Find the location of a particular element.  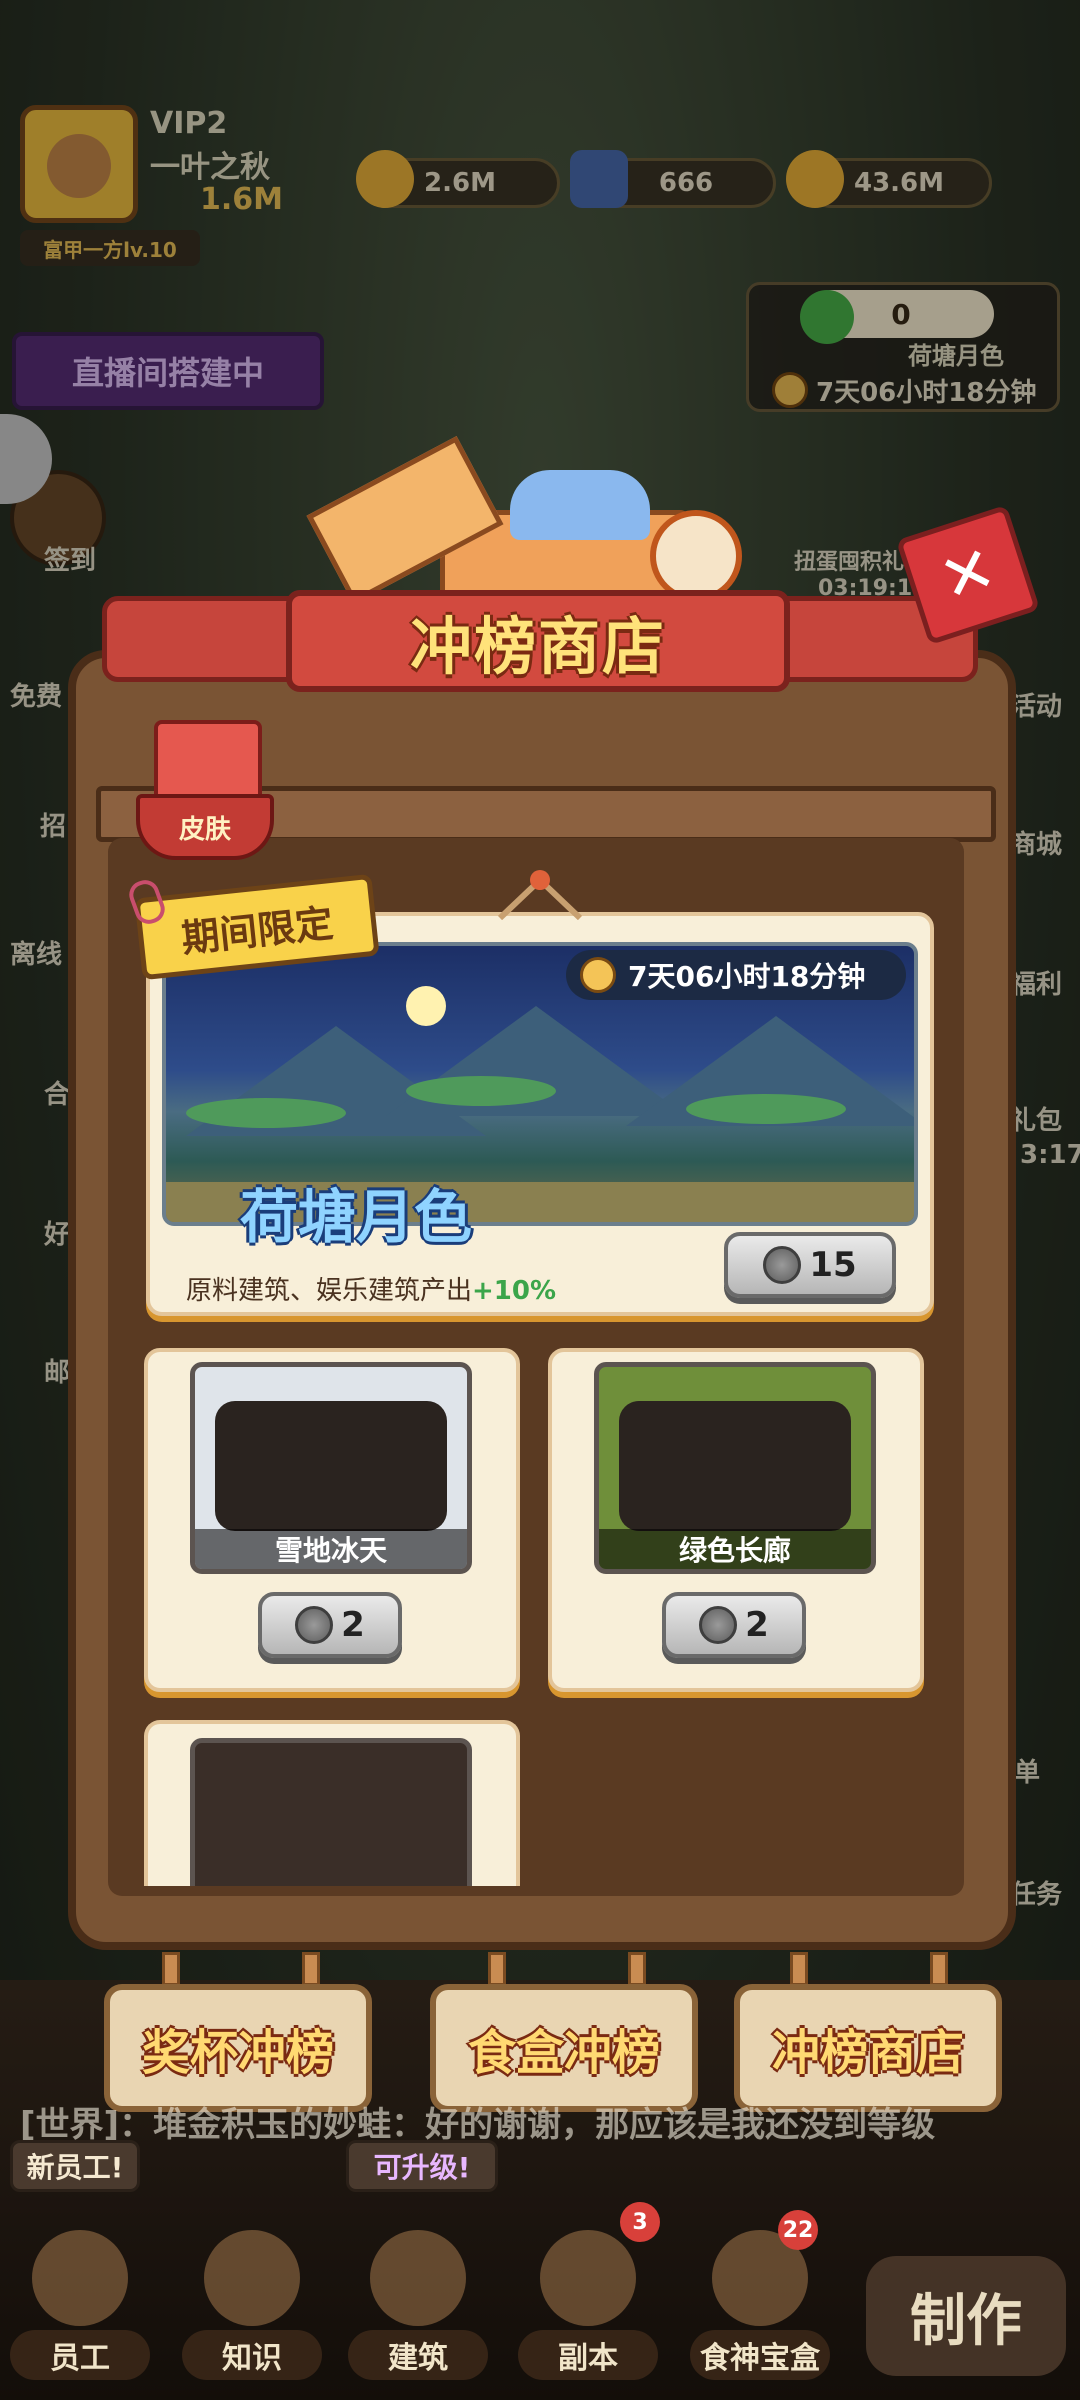

nav-chef-box-label: 食神宝盒 is located at coordinates (760, 2355).